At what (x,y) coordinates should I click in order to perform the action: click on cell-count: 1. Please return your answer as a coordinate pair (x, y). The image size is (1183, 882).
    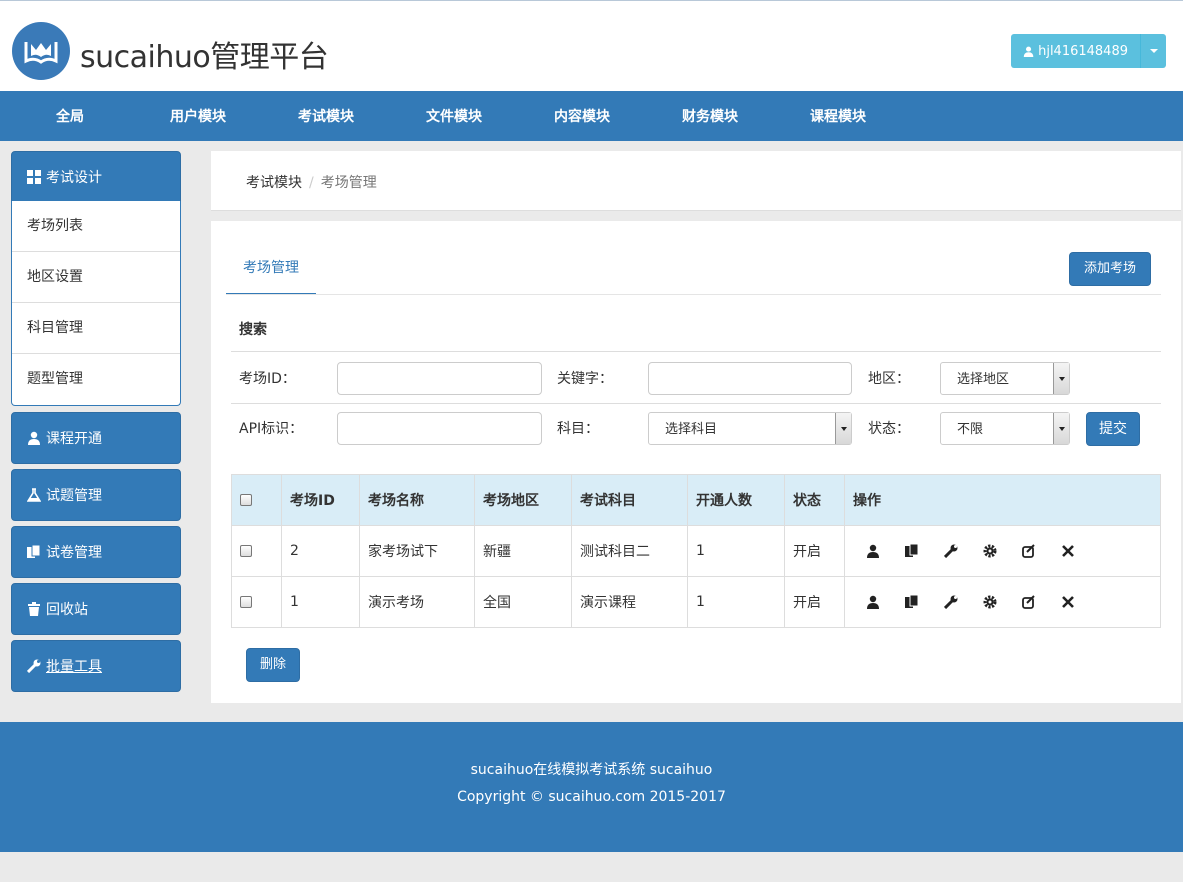
    Looking at the image, I should click on (736, 602).